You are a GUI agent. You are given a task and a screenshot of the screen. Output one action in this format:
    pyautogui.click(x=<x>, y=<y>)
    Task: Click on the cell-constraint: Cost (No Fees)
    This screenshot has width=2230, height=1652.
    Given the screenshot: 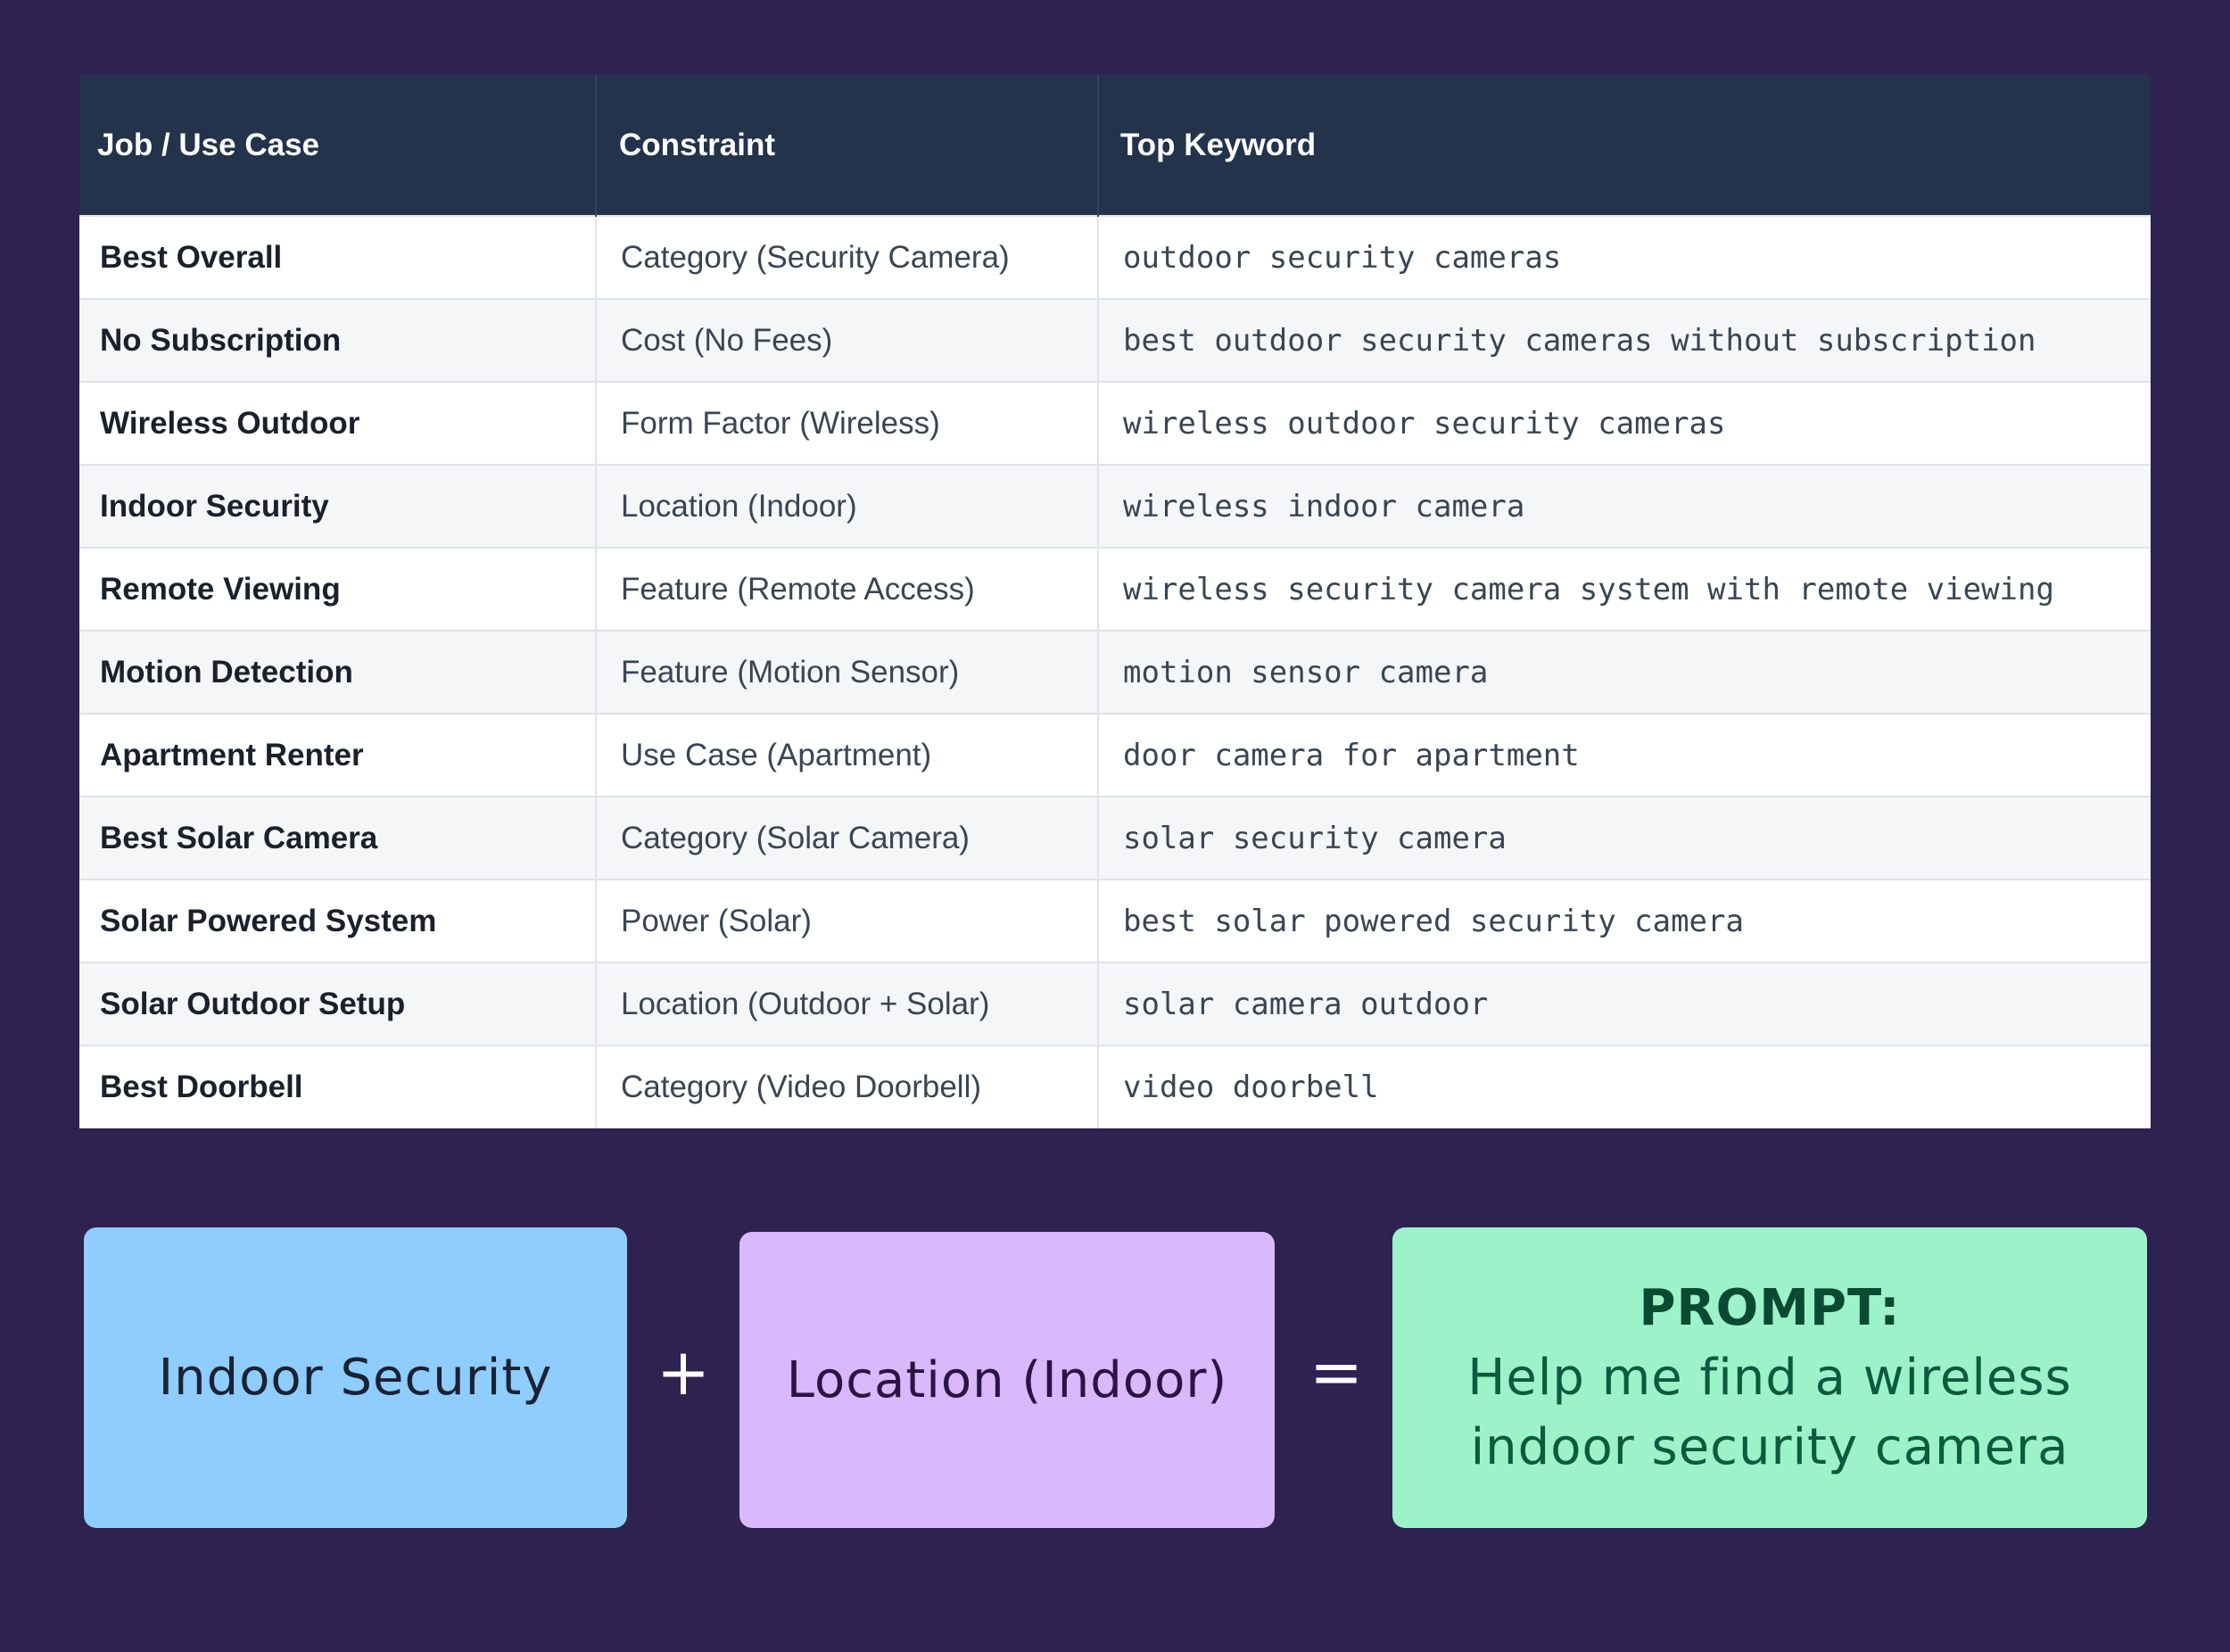 What is the action you would take?
    pyautogui.click(x=847, y=340)
    